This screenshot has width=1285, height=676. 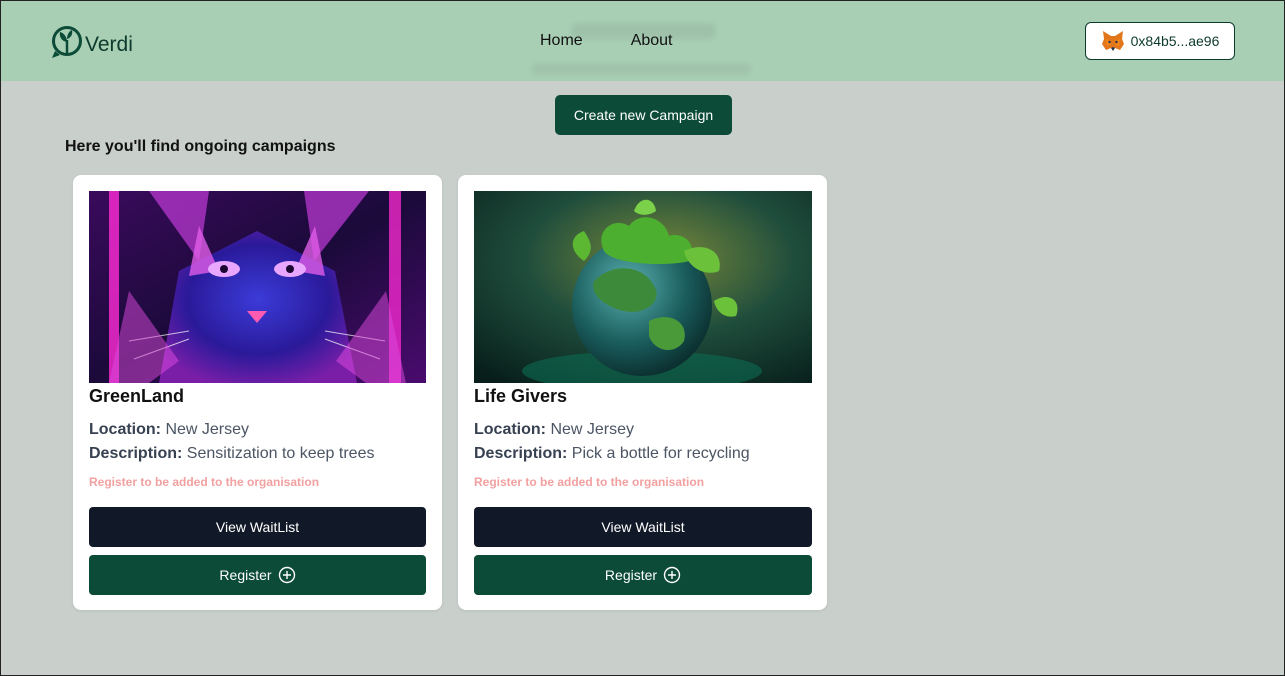 I want to click on campaign-description: Description: Pick a bottle for recycling, so click(x=612, y=454).